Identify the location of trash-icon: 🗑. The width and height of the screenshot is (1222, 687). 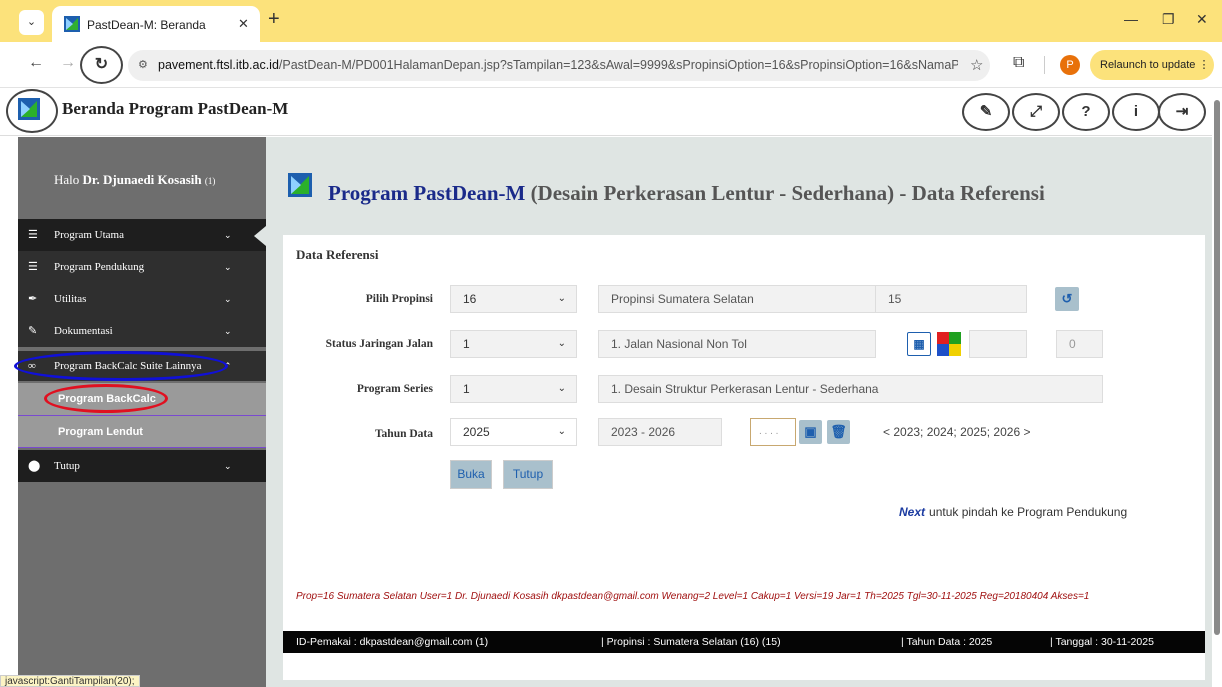
(838, 432).